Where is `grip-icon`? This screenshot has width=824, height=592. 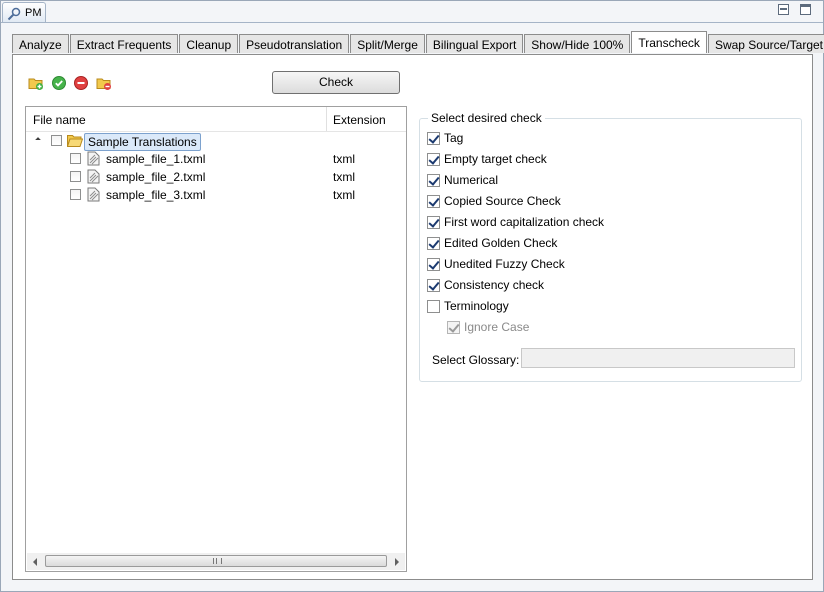 grip-icon is located at coordinates (217, 561).